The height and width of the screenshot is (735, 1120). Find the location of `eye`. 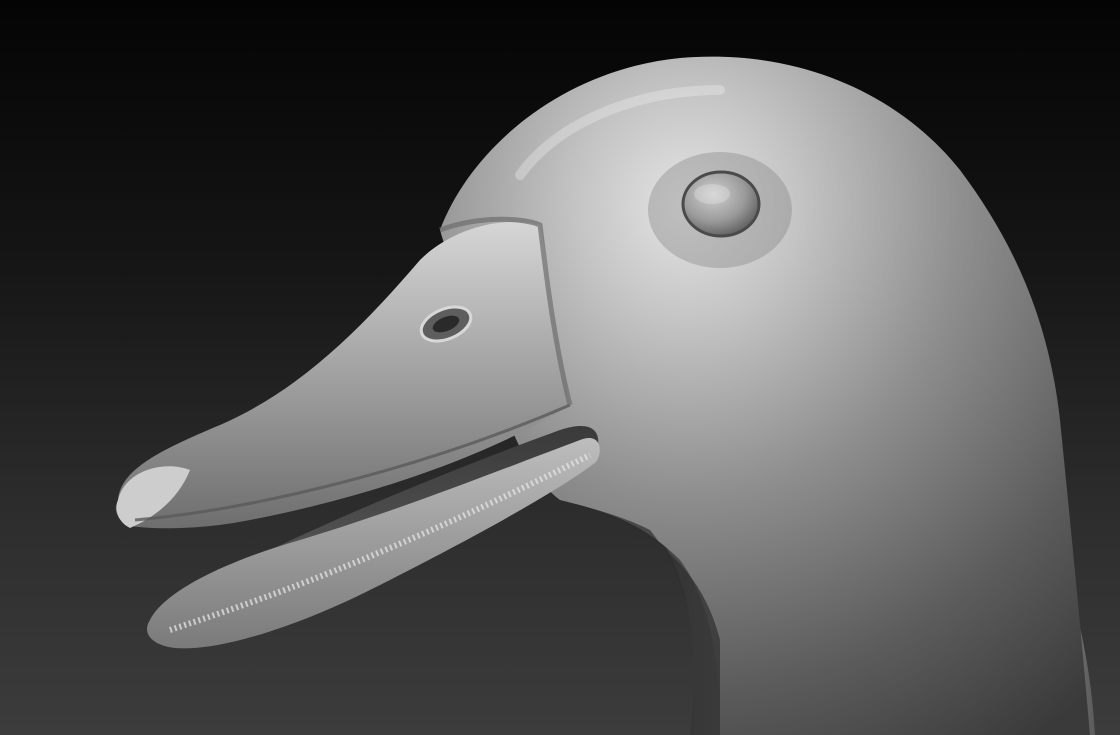

eye is located at coordinates (721, 204).